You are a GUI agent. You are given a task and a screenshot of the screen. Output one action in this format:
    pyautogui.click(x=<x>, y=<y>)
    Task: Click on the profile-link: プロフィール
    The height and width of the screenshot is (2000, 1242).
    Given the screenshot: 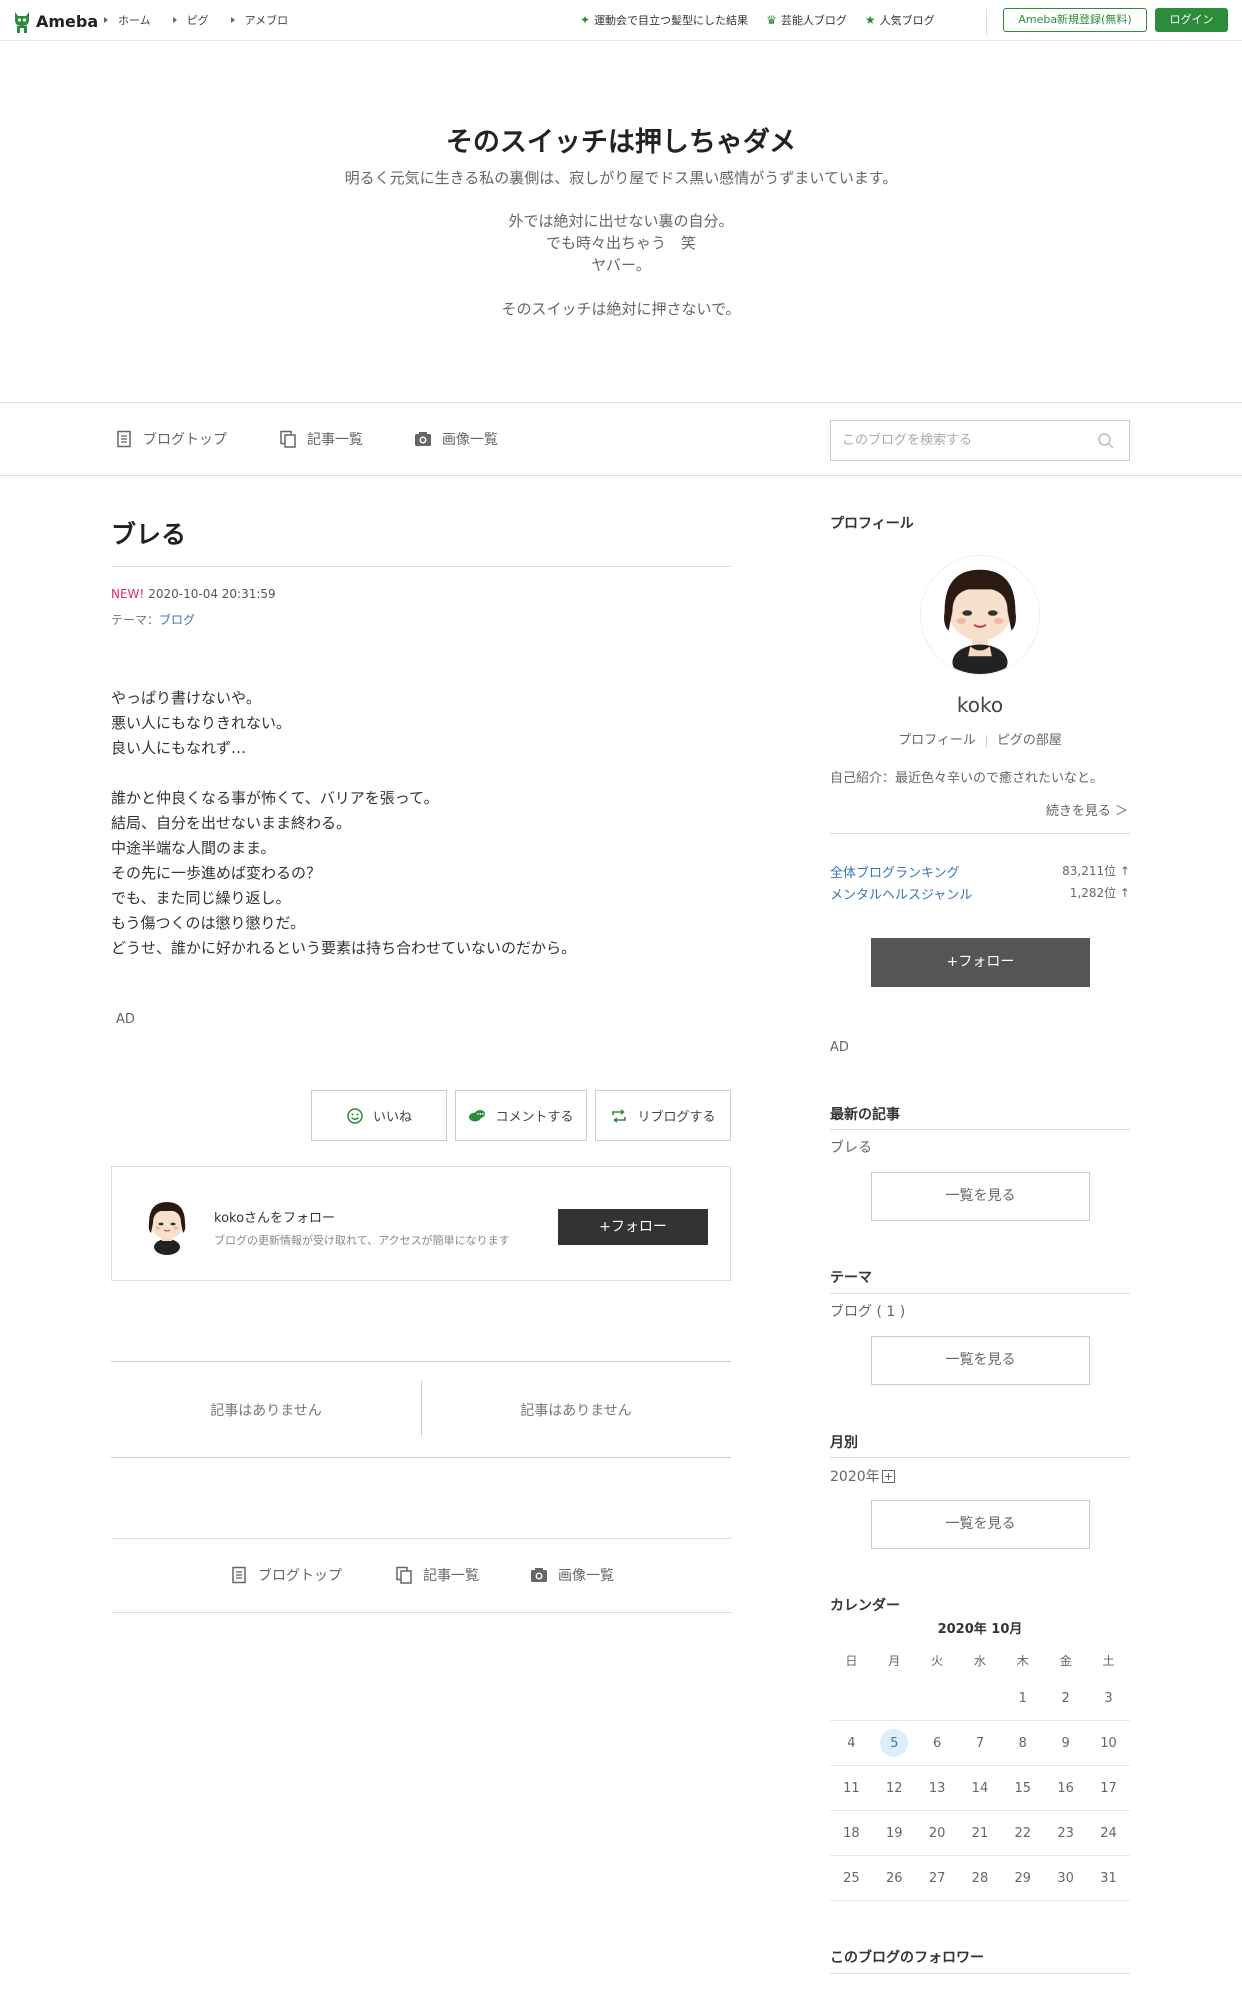 What is the action you would take?
    pyautogui.click(x=937, y=740)
    